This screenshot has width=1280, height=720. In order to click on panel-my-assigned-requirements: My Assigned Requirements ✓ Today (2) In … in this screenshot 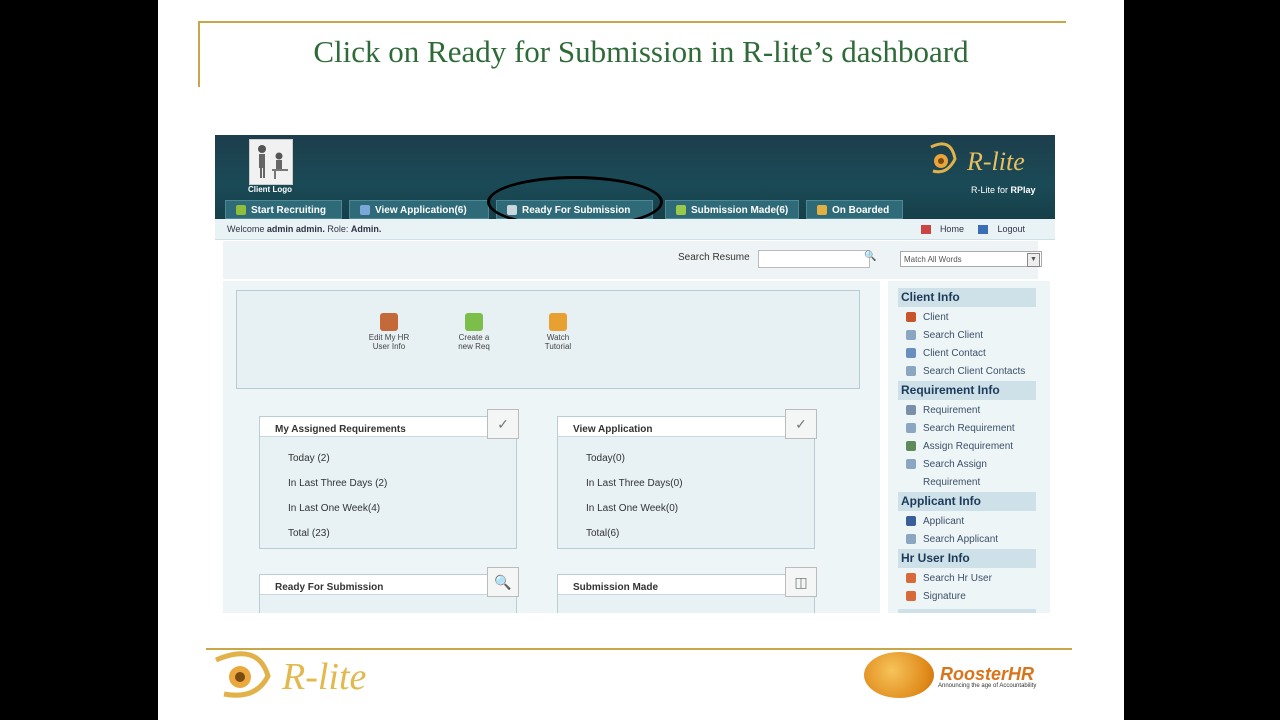, I will do `click(389, 479)`.